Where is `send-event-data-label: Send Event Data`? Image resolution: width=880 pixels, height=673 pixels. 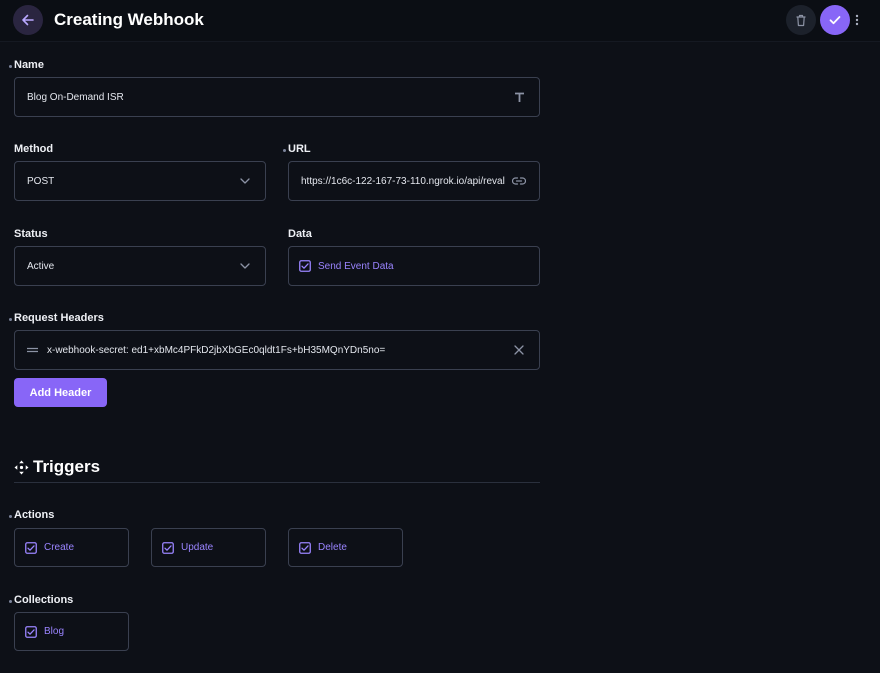
send-event-data-label: Send Event Data is located at coordinates (356, 266).